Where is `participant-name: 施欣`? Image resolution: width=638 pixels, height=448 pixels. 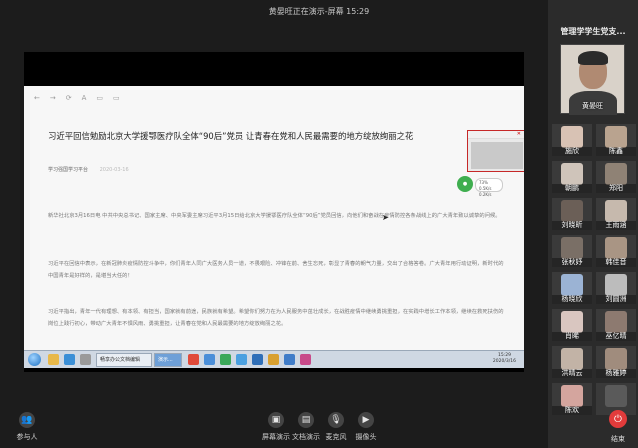 participant-name: 施欣 is located at coordinates (572, 151).